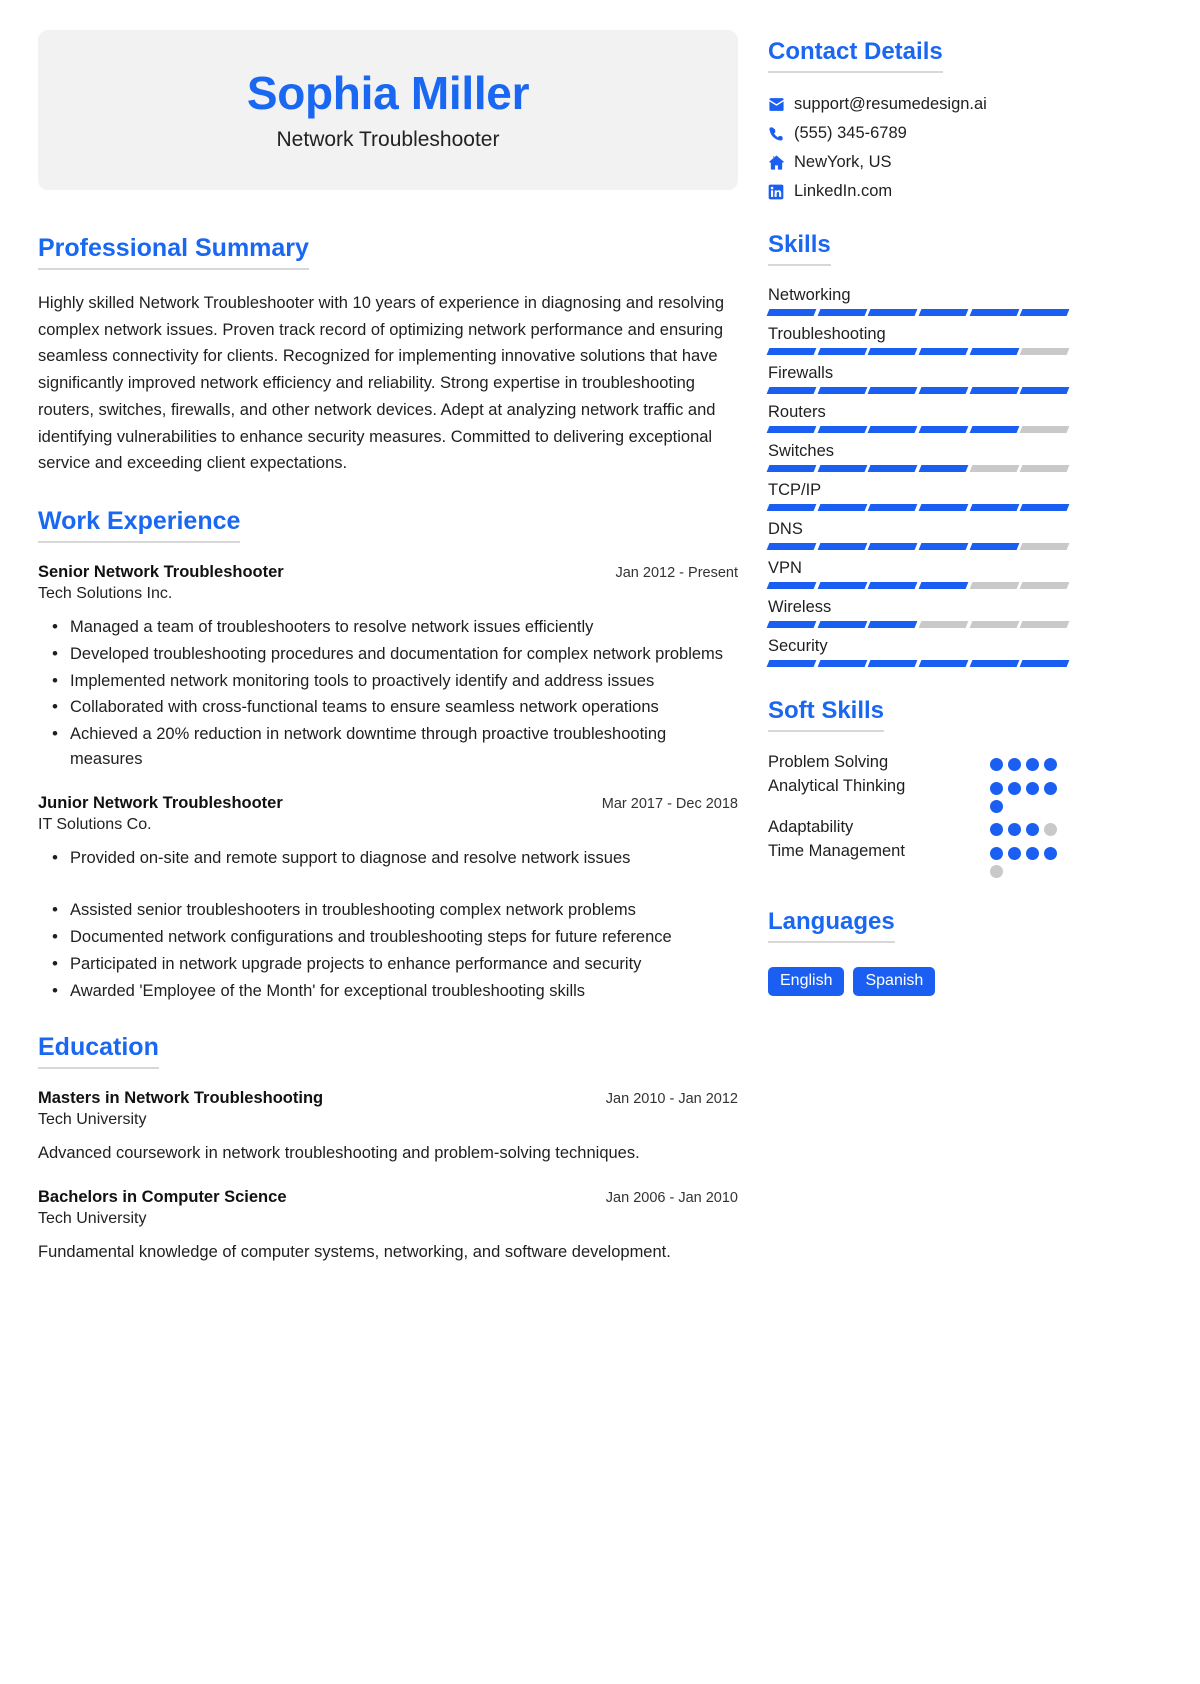 This screenshot has width=1200, height=1684. I want to click on skill-label: Security, so click(798, 646).